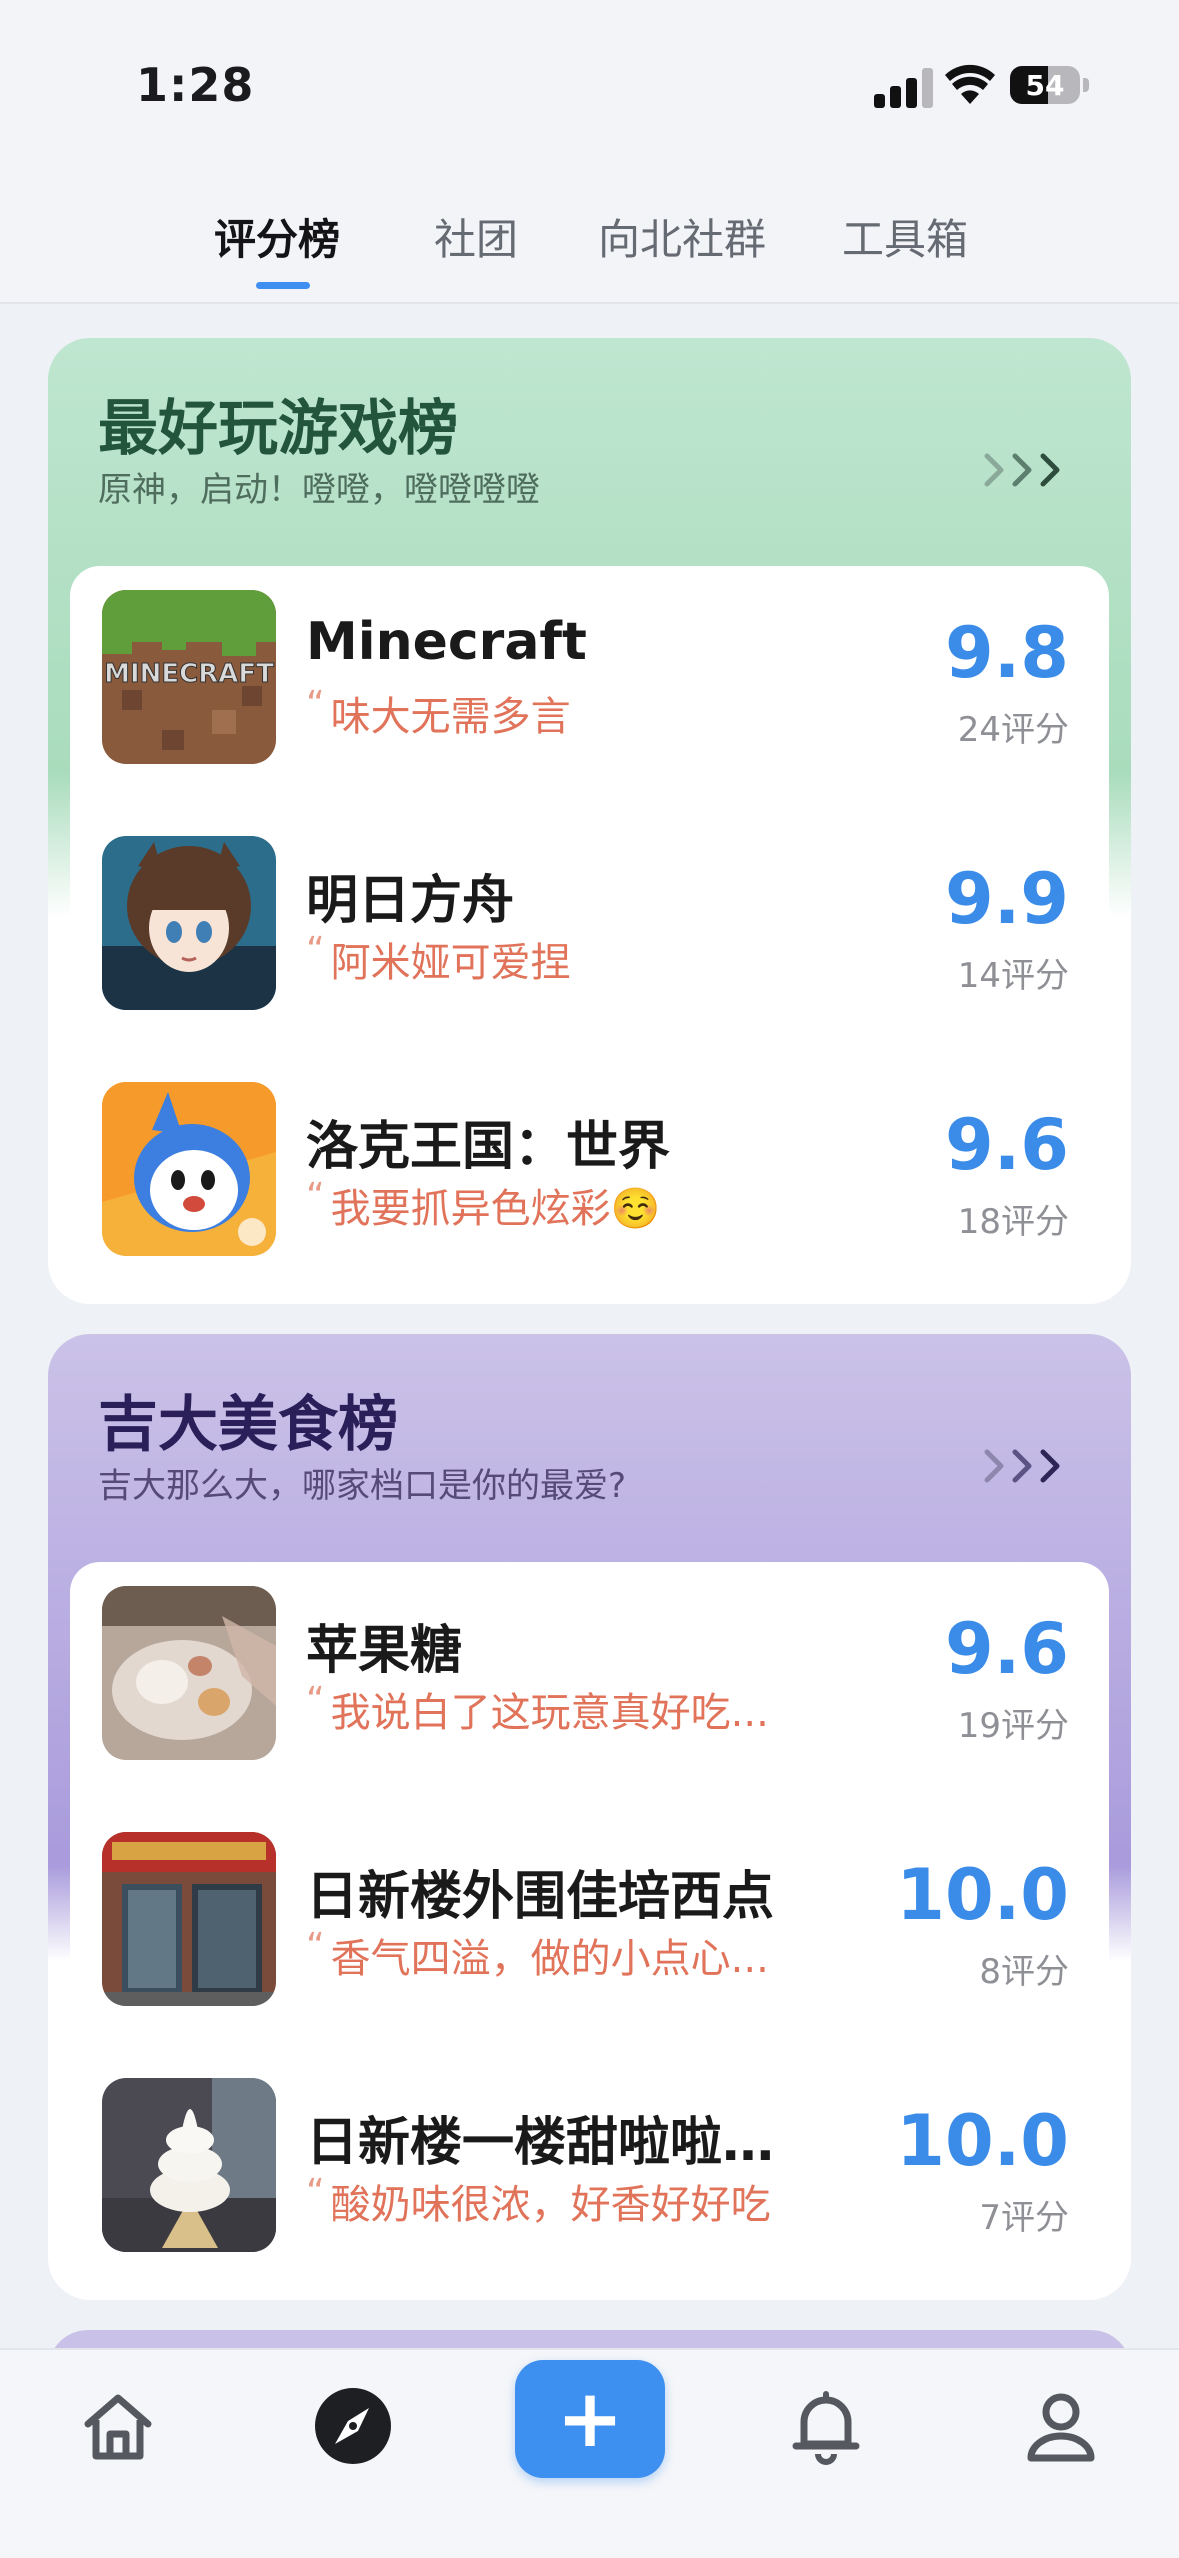 Image resolution: width=1179 pixels, height=2558 pixels. I want to click on list-item: 日新楼外围佳培西点 “香气四溢，做的小点心... 10.0 8评分, so click(589, 1931).